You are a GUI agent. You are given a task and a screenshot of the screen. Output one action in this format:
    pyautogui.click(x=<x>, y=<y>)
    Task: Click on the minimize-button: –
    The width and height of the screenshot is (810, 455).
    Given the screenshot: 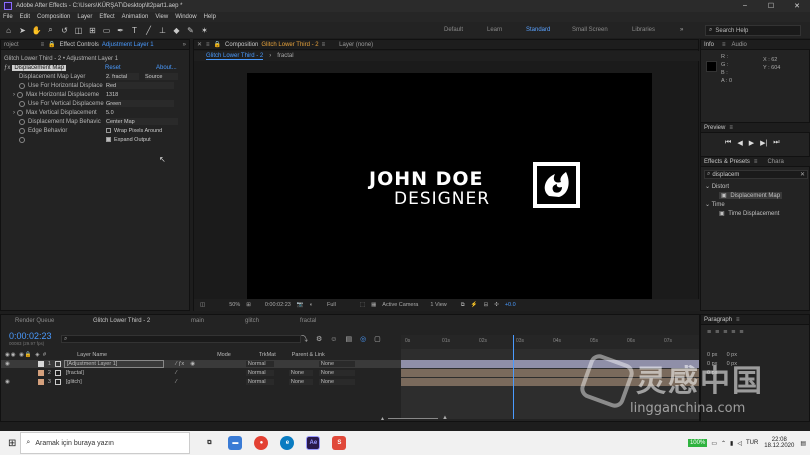 What is the action you would take?
    pyautogui.click(x=745, y=6)
    